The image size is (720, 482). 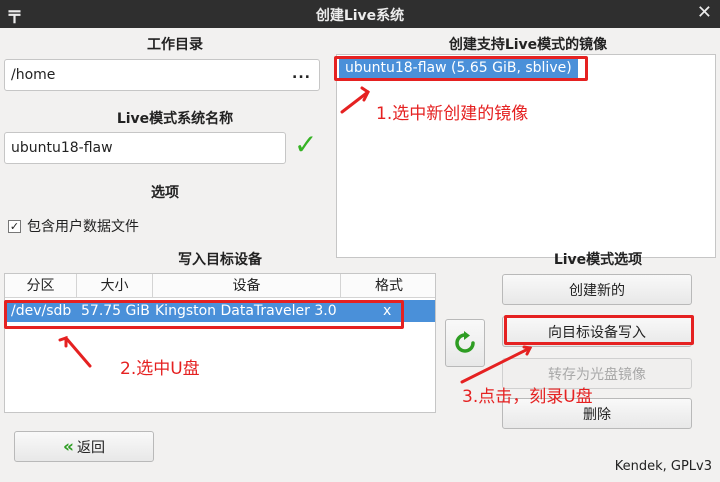 What do you see at coordinates (247, 286) in the screenshot?
I see `column-header-device: 设备` at bounding box center [247, 286].